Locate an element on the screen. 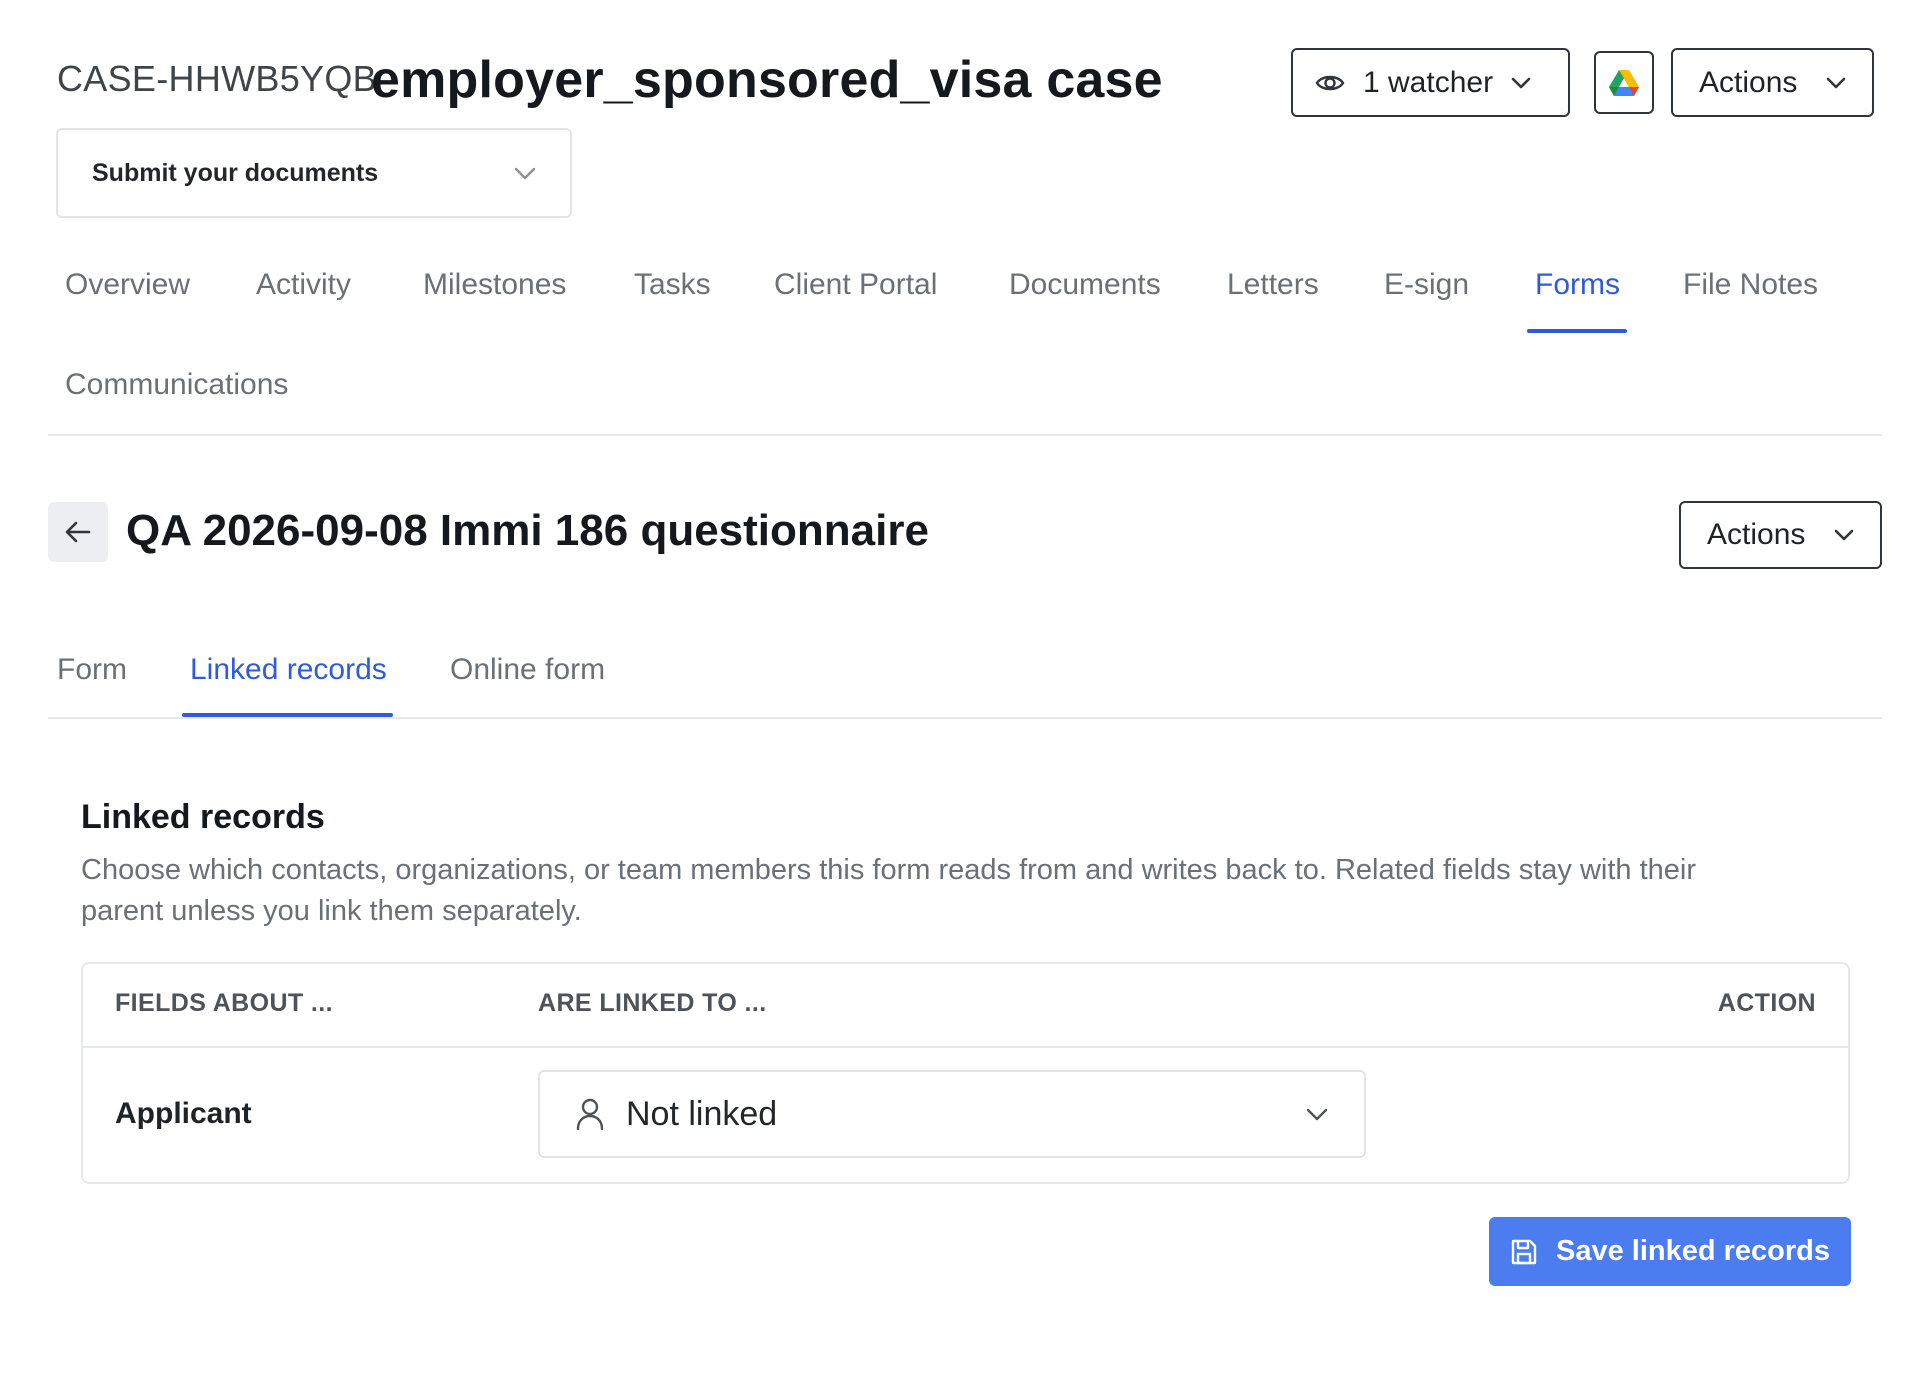 The height and width of the screenshot is (1398, 1920). case-status-value: Submit your documents is located at coordinates (235, 172).